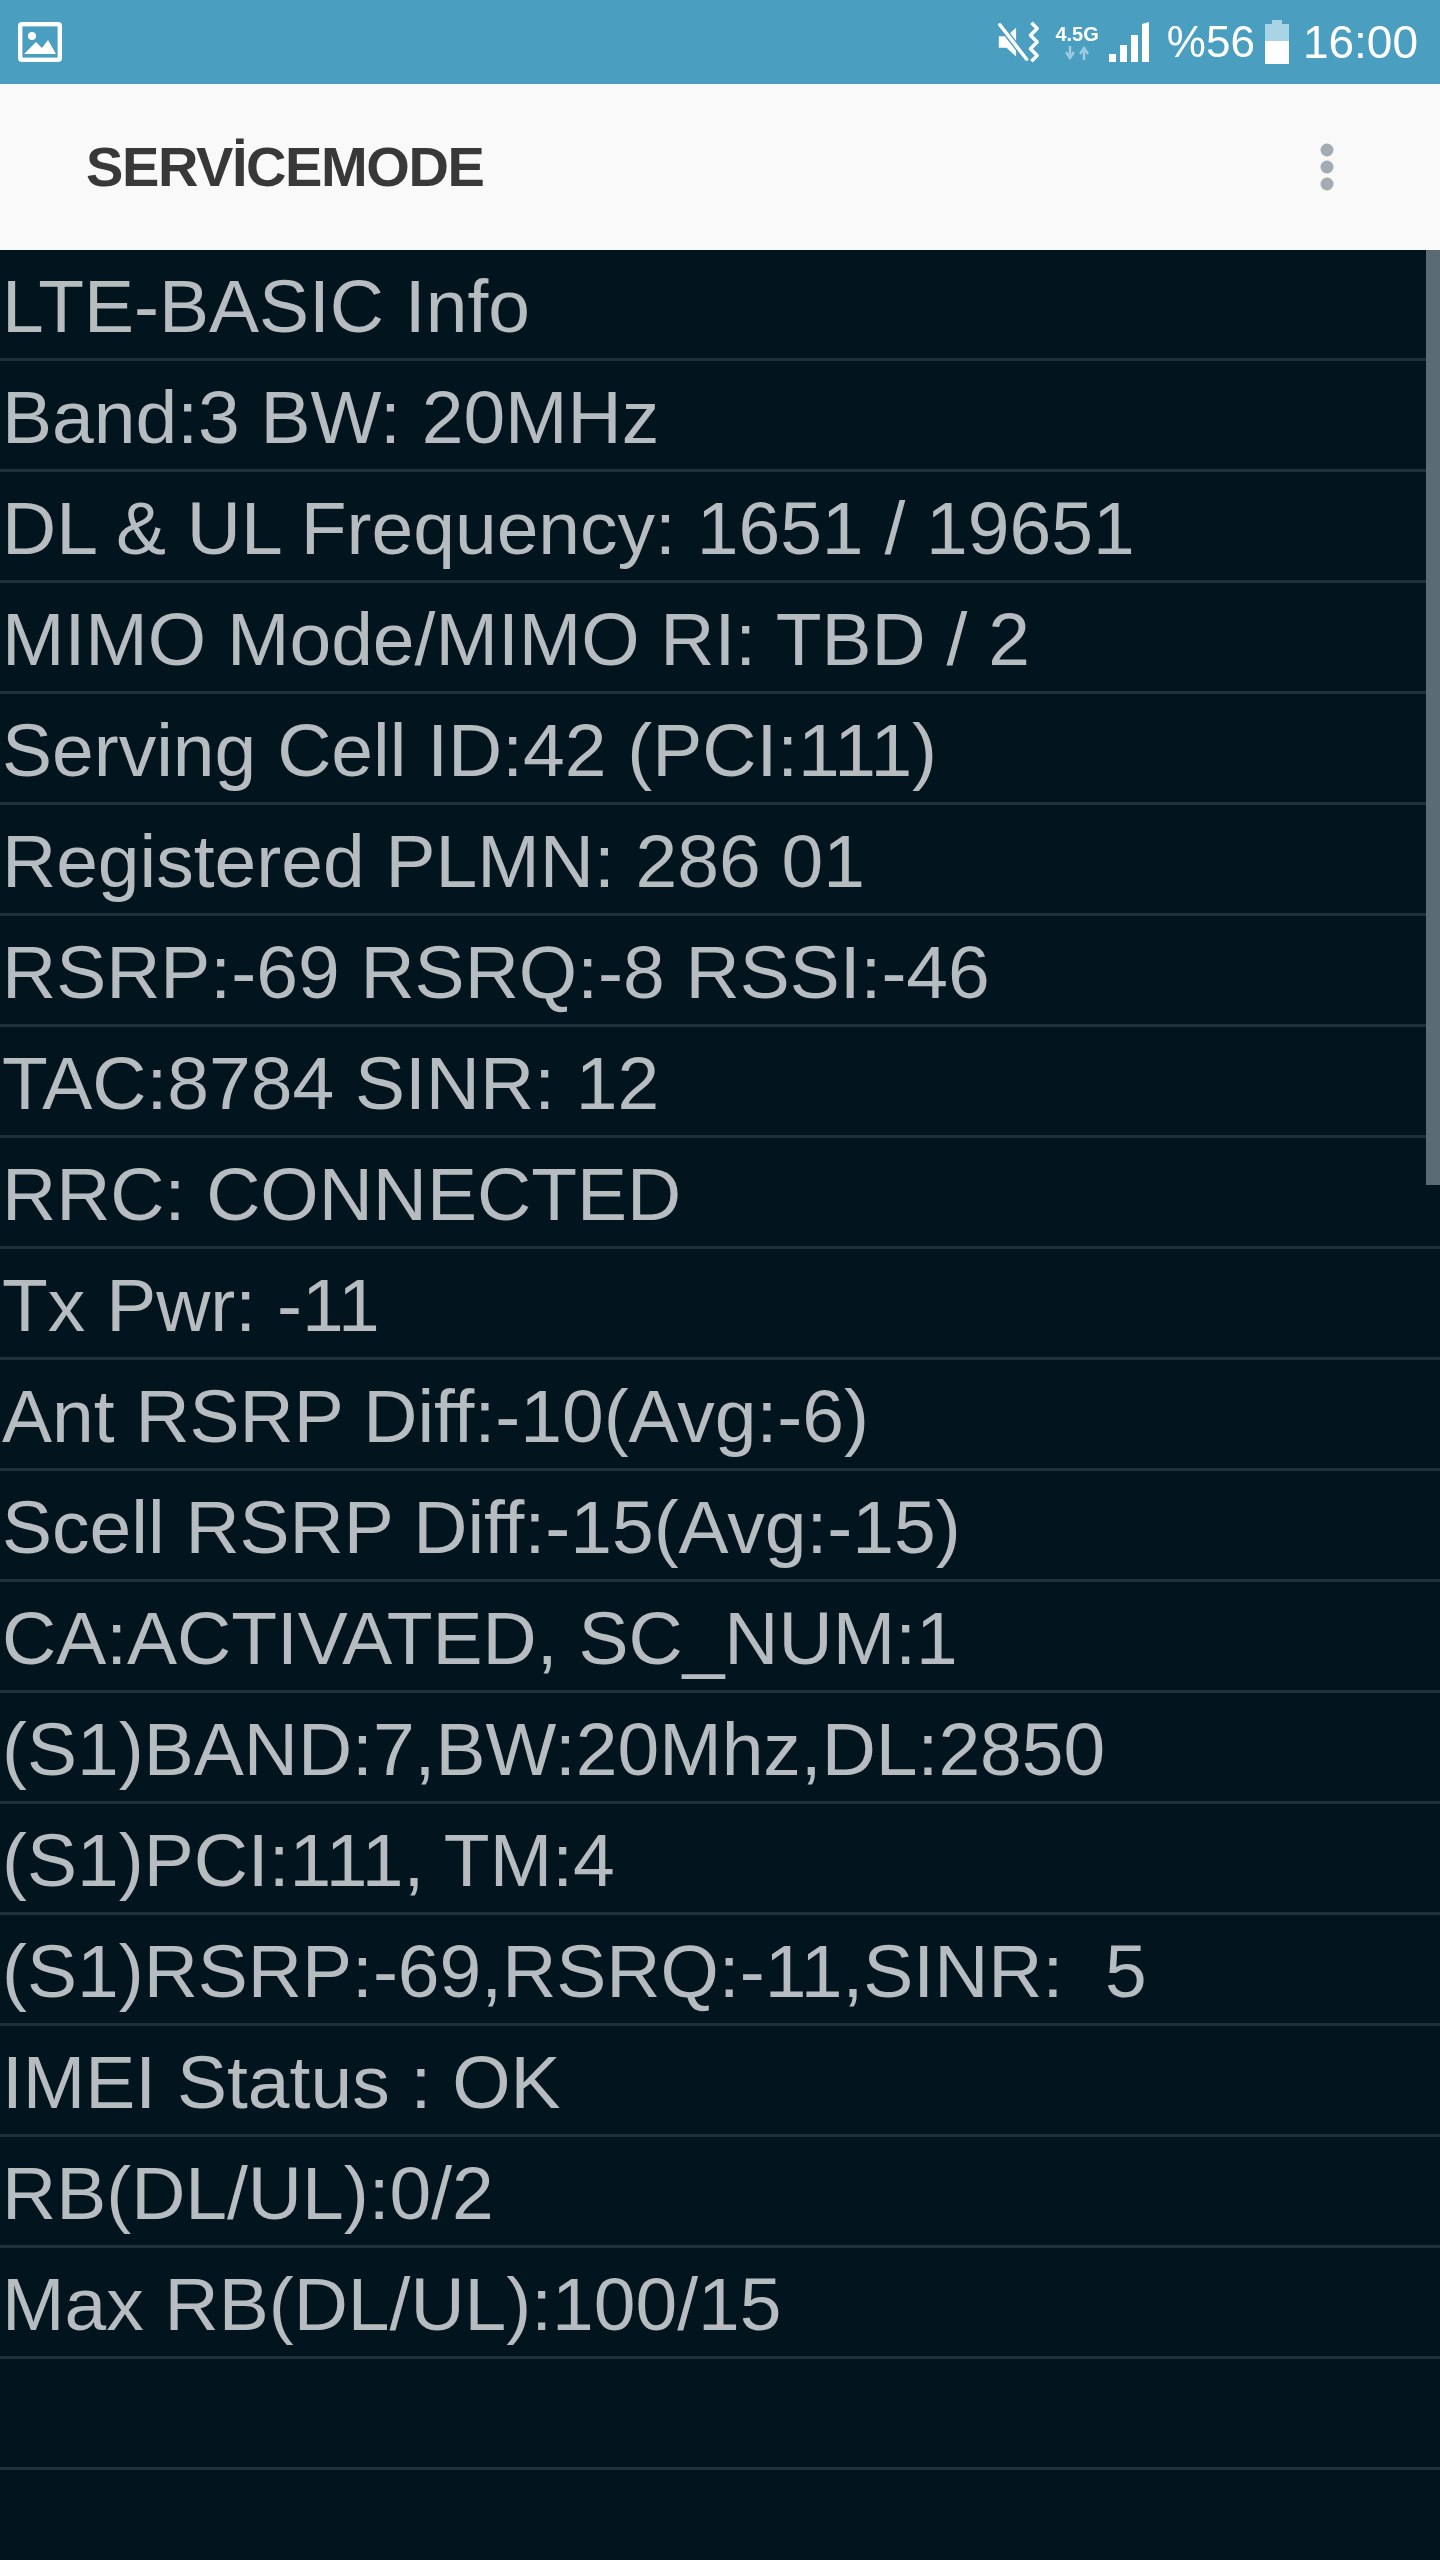 Image resolution: width=1440 pixels, height=2560 pixels. I want to click on battery-icon, so click(1276, 42).